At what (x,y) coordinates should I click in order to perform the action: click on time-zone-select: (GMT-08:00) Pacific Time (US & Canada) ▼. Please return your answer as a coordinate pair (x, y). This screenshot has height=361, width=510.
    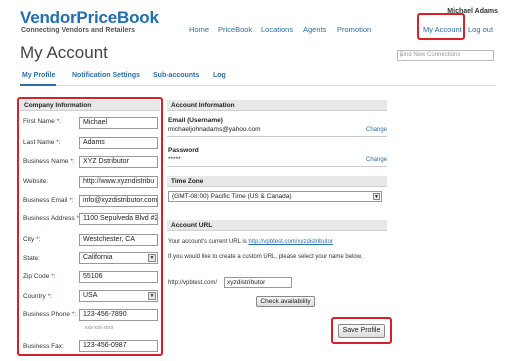
    Looking at the image, I should click on (275, 196).